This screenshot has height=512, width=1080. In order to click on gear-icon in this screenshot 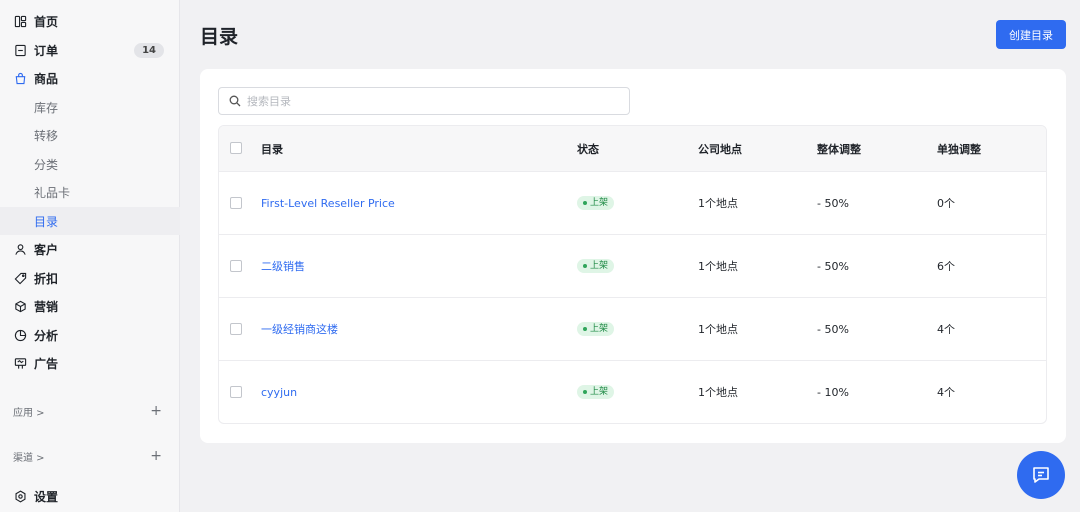, I will do `click(20, 496)`.